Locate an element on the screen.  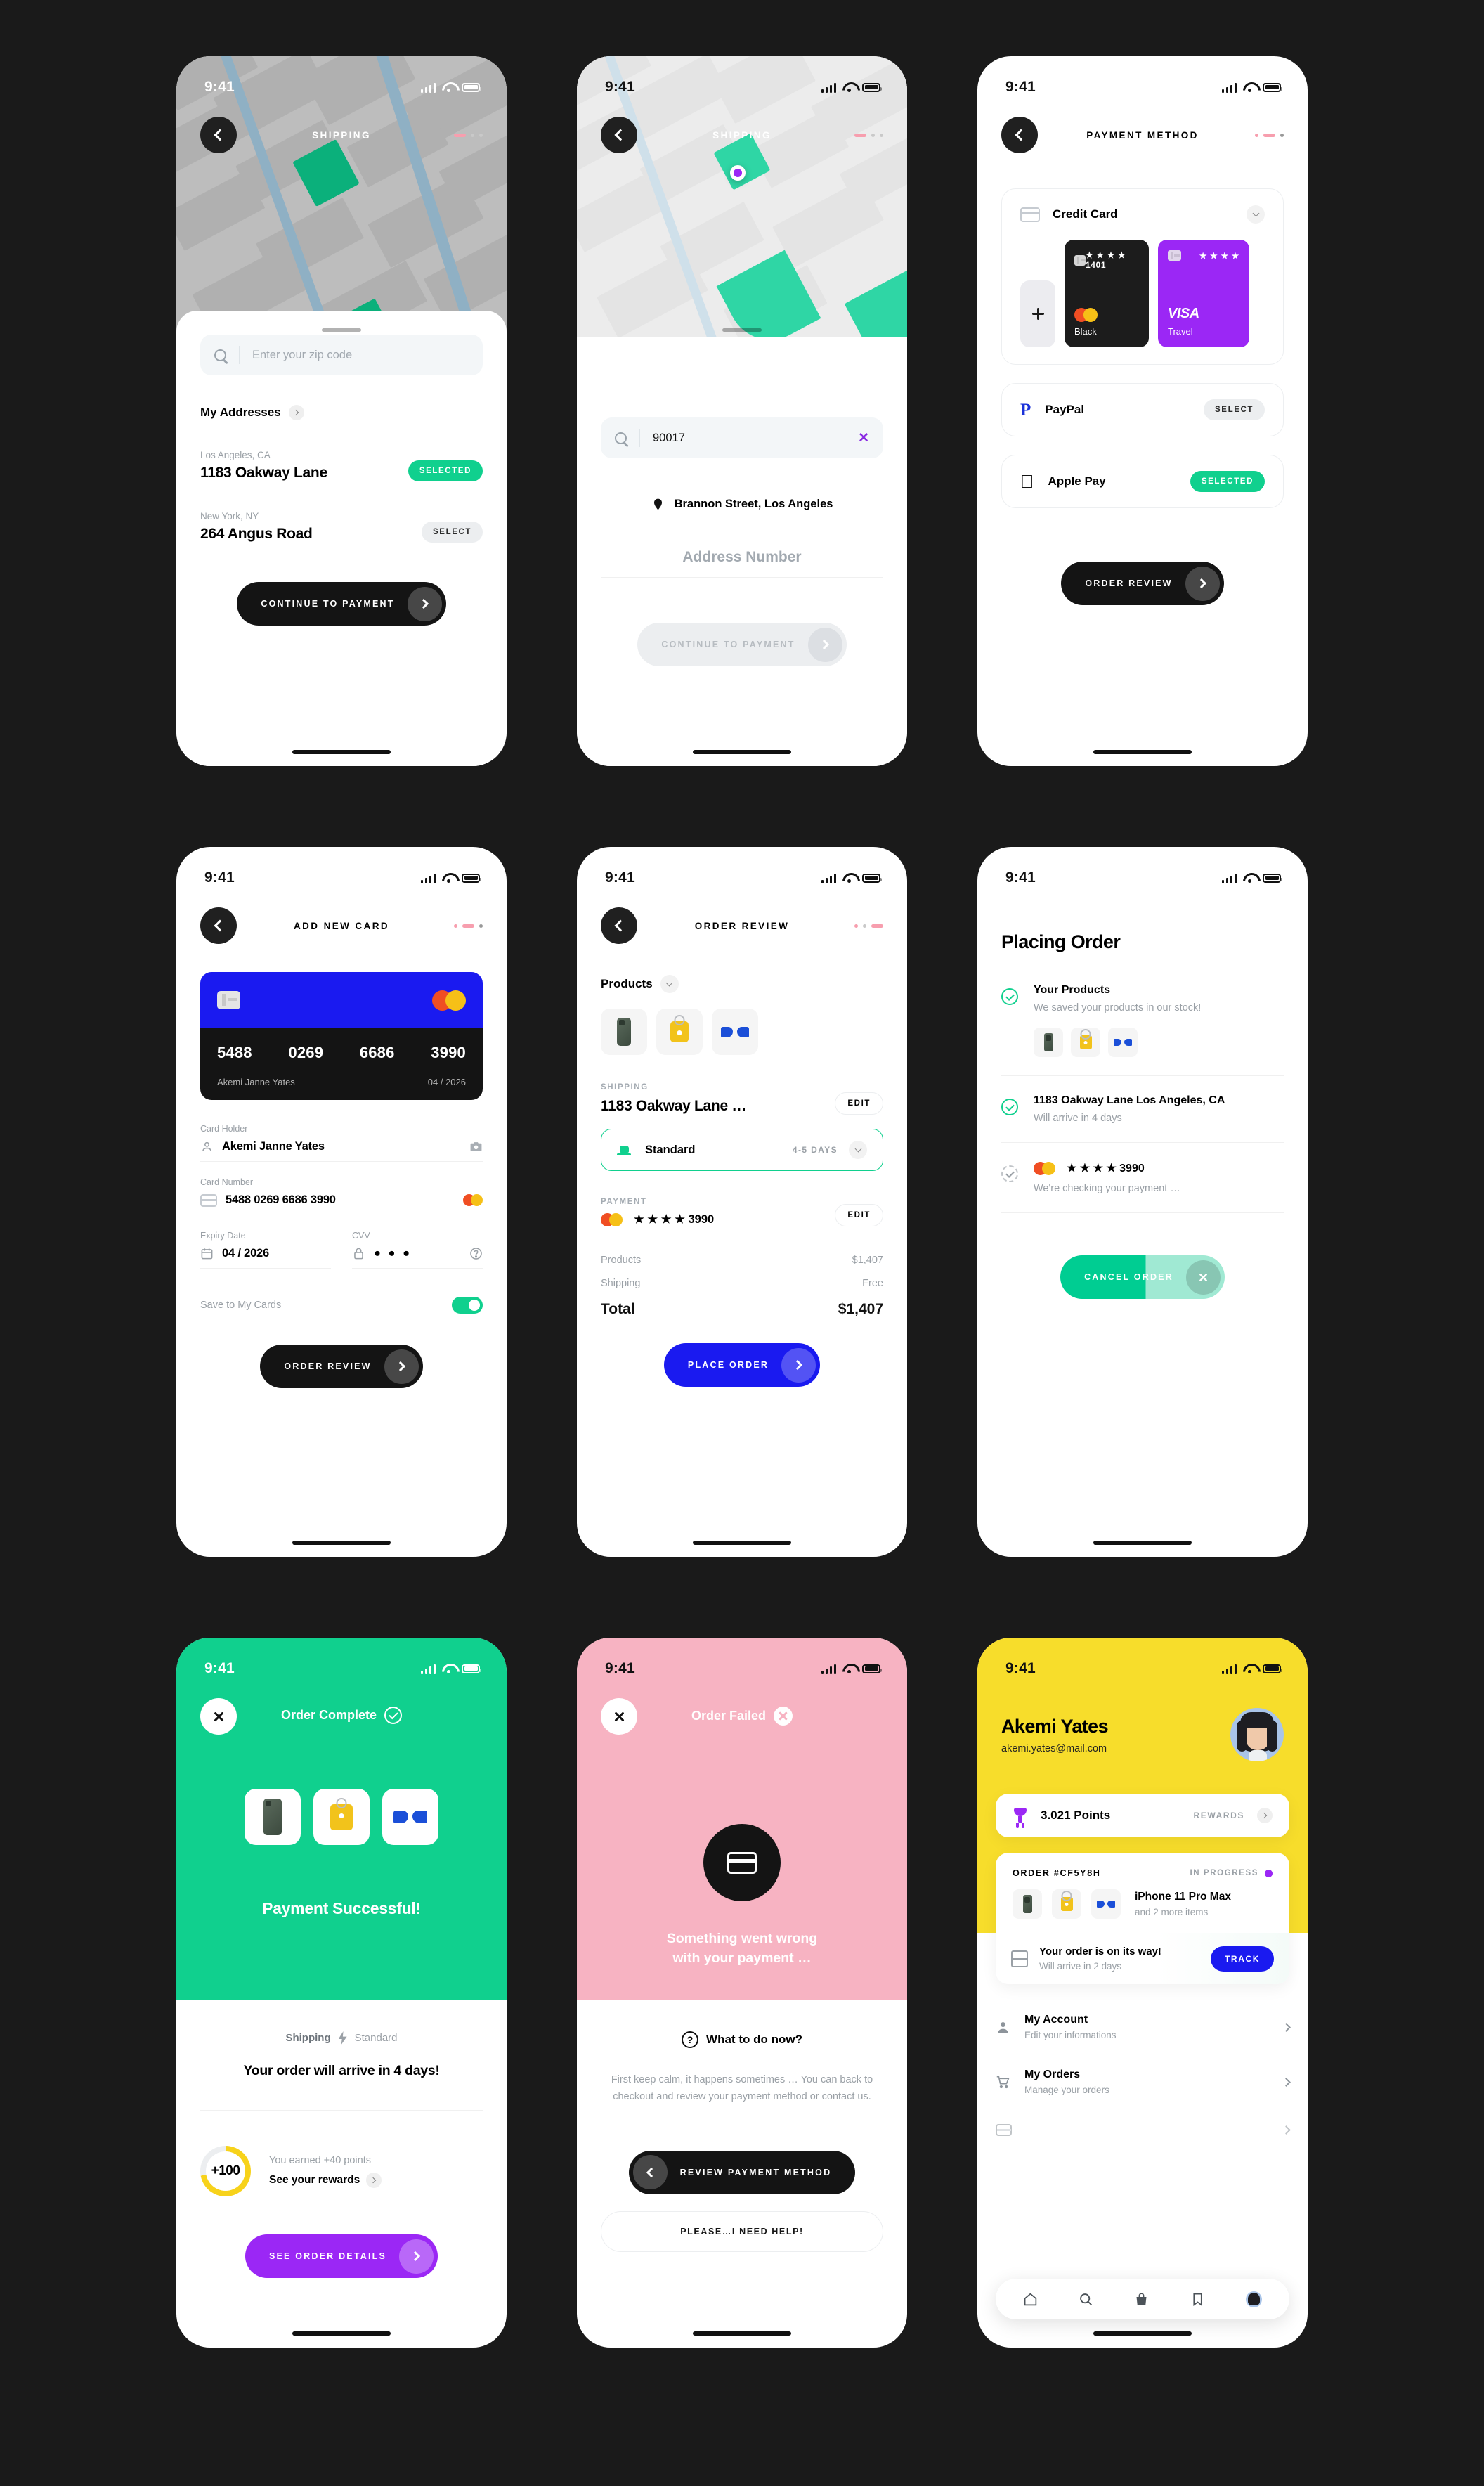
shipping-summary: SHIPPING 1183 Oakway Lane … EDIT is located at coordinates (742, 1099).